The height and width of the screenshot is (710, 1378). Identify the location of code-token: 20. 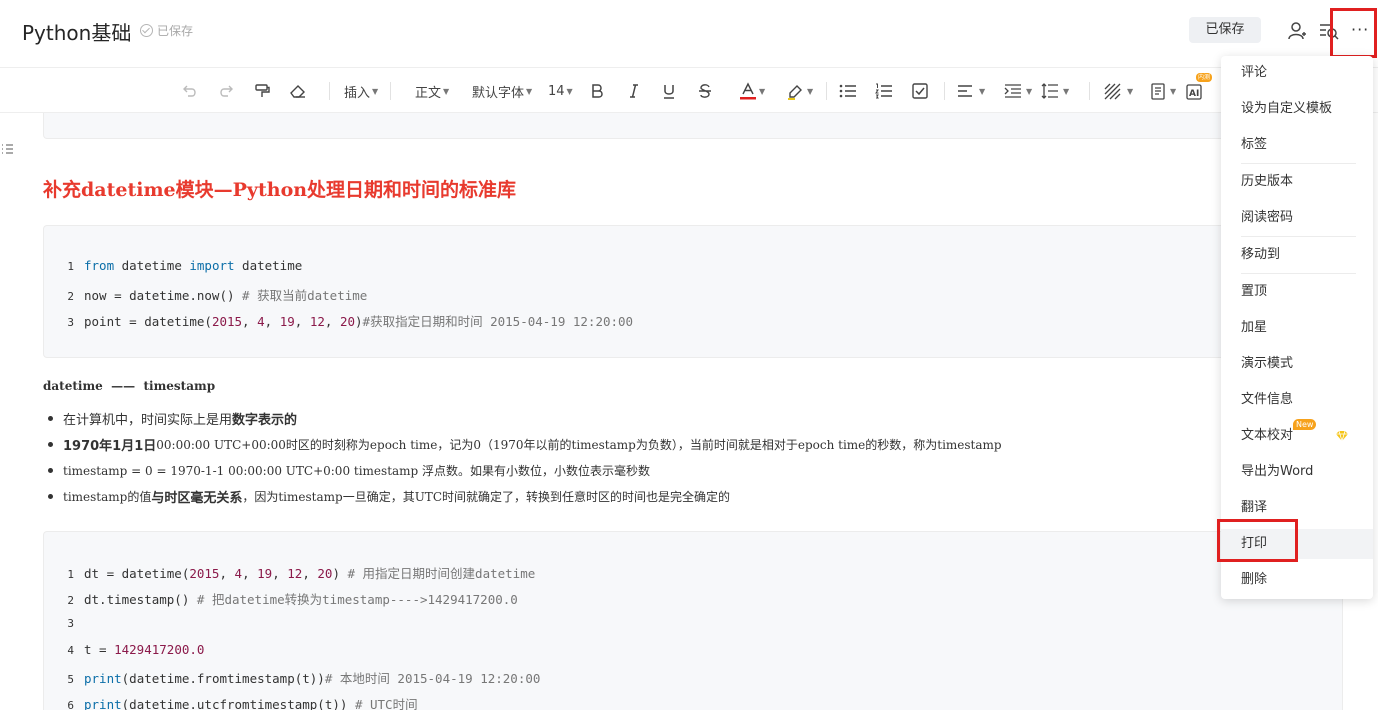
(325, 573).